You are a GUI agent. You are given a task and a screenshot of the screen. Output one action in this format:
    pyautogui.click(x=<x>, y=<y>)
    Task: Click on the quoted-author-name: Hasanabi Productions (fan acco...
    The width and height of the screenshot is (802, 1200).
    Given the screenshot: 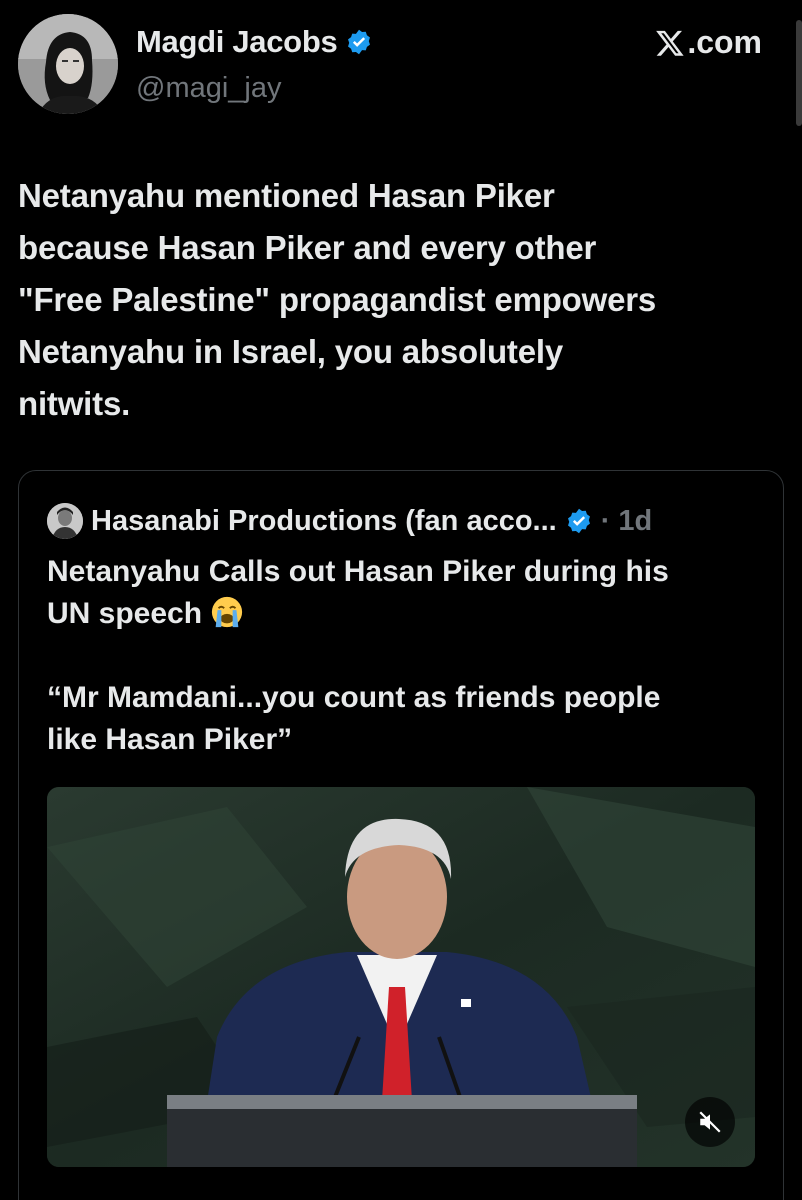 What is the action you would take?
    pyautogui.click(x=324, y=521)
    